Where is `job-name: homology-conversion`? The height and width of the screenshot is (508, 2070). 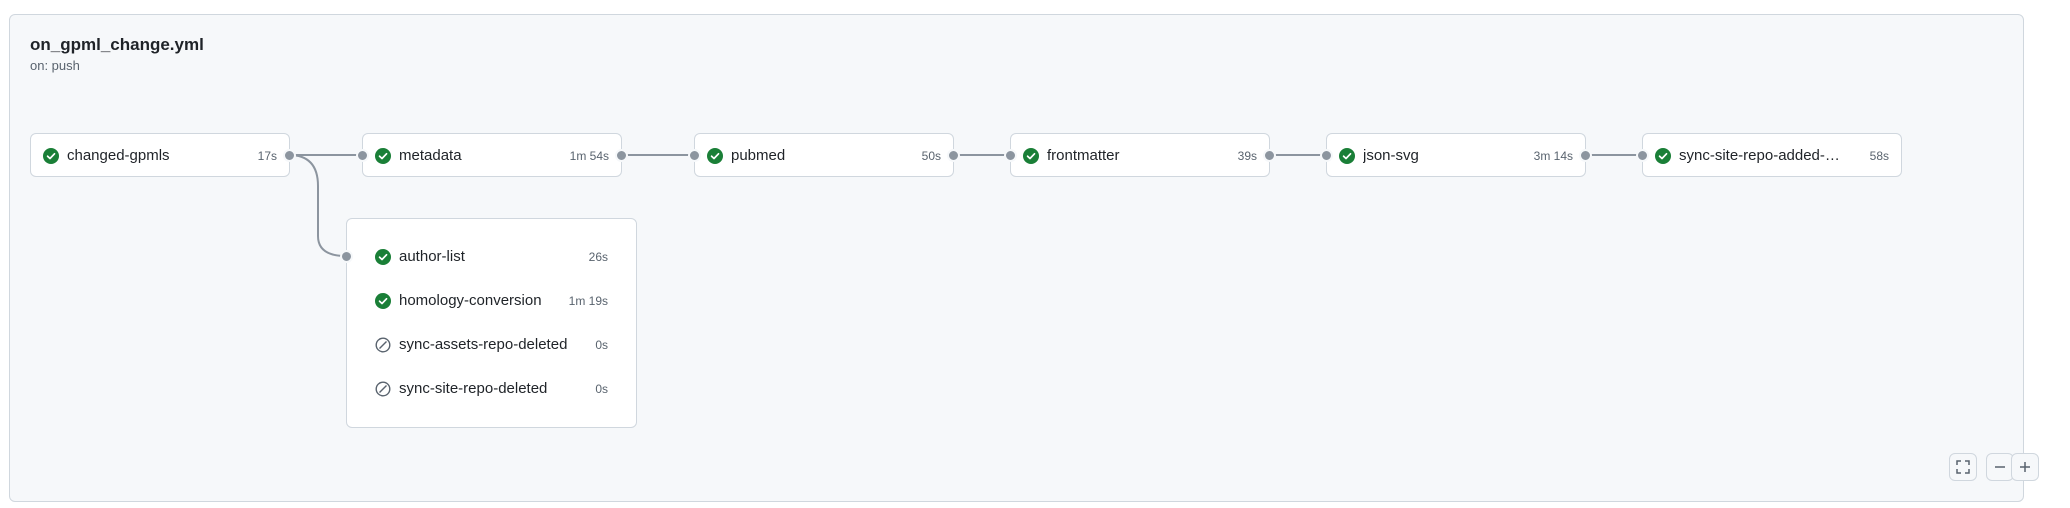
job-name: homology-conversion is located at coordinates (470, 300).